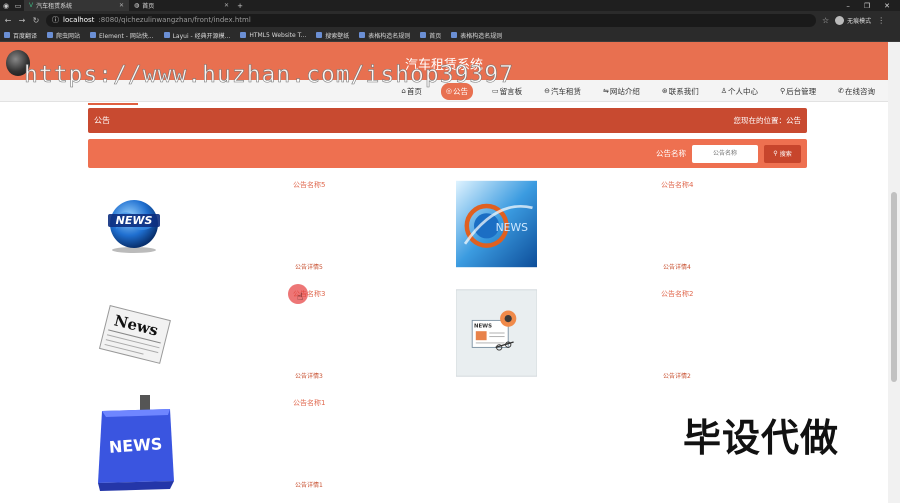  I want to click on info-icon: ⇋, so click(605, 91).